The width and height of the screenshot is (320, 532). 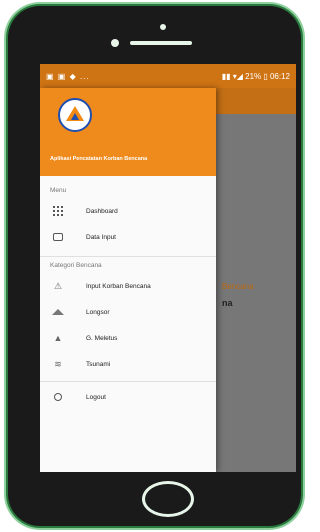 What do you see at coordinates (99, 159) in the screenshot?
I see `app-title: Aplikasi Pencatatan Korban Bencana` at bounding box center [99, 159].